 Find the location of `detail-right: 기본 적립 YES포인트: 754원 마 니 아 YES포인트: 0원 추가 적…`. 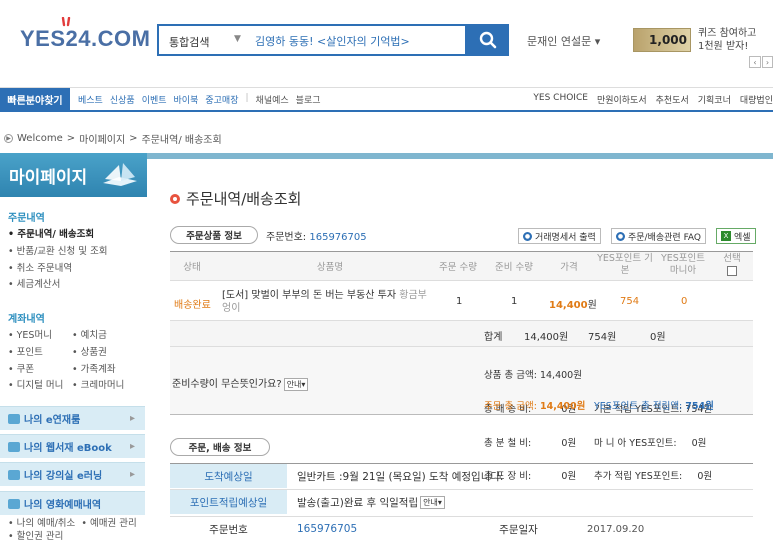

detail-right: 기본 적립 YES포인트: 754원 마 니 아 YES포인트: 0원 추가 적… is located at coordinates (653, 421).